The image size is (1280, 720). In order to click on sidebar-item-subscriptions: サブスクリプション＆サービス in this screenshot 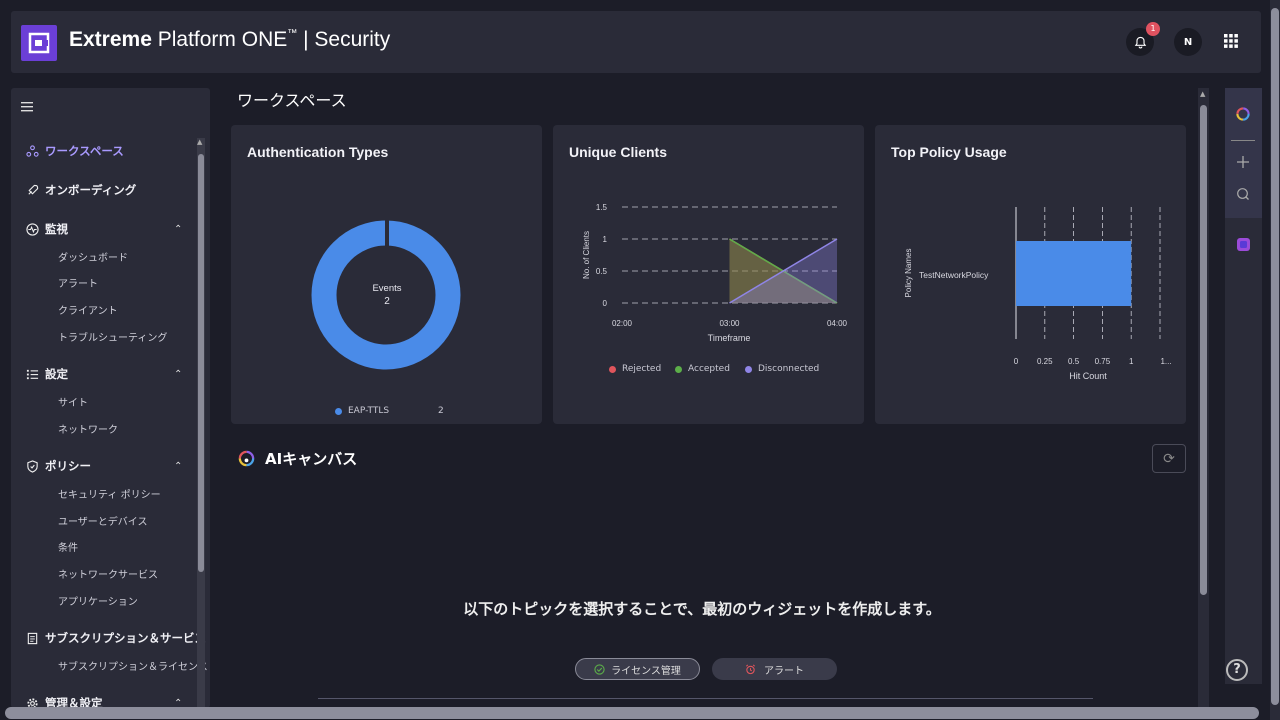, I will do `click(115, 638)`.